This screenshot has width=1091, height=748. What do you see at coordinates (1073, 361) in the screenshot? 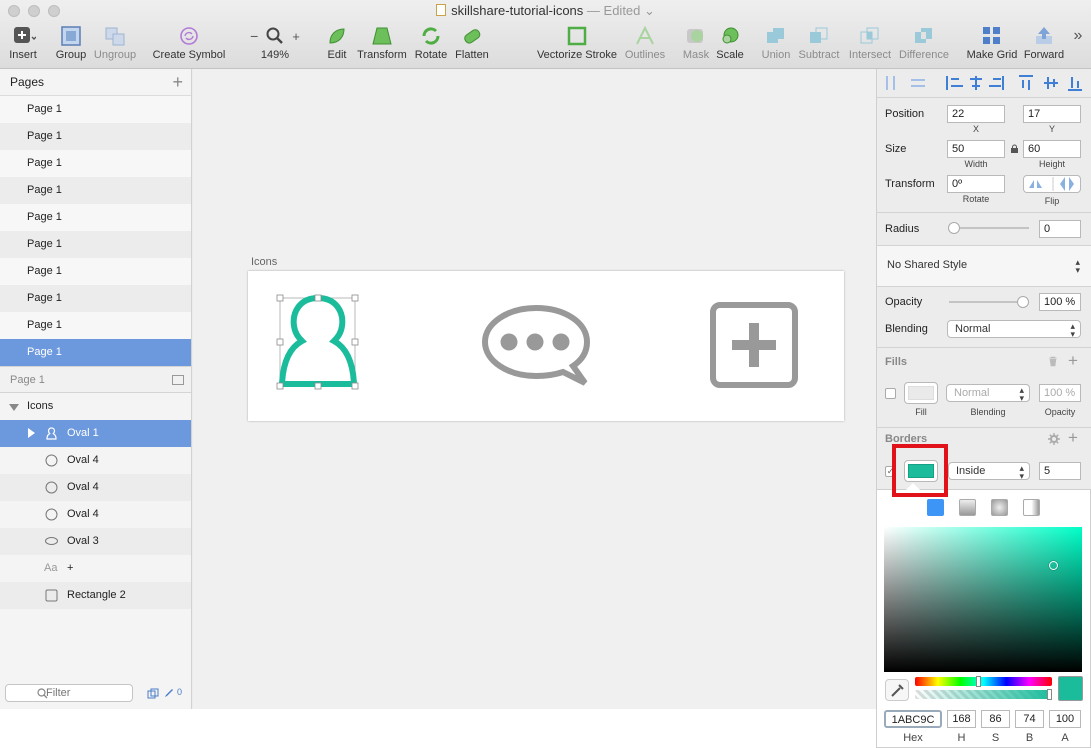
I see `add-fill-button: +` at bounding box center [1073, 361].